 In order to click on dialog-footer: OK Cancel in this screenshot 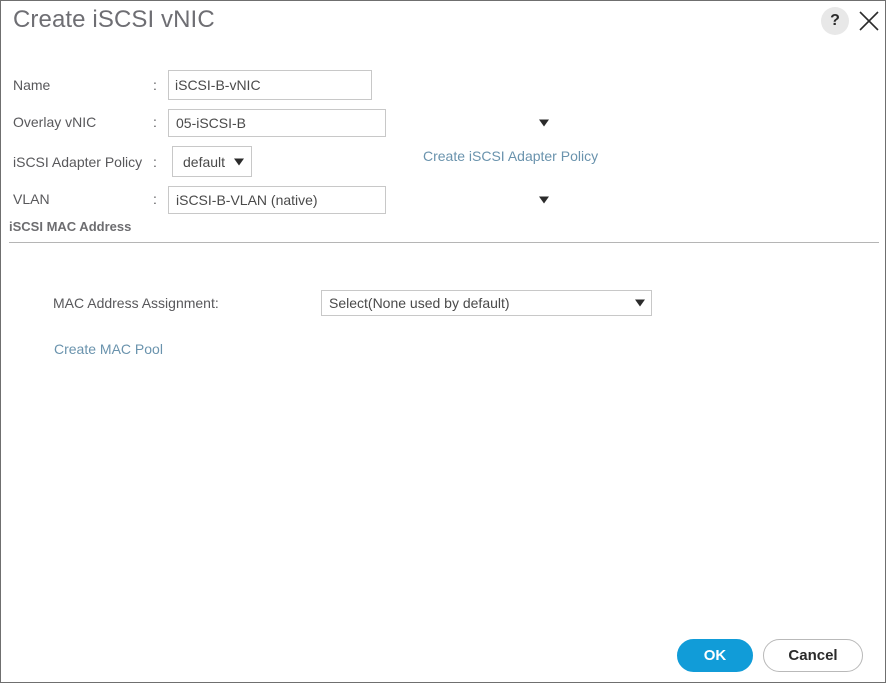, I will do `click(443, 654)`.